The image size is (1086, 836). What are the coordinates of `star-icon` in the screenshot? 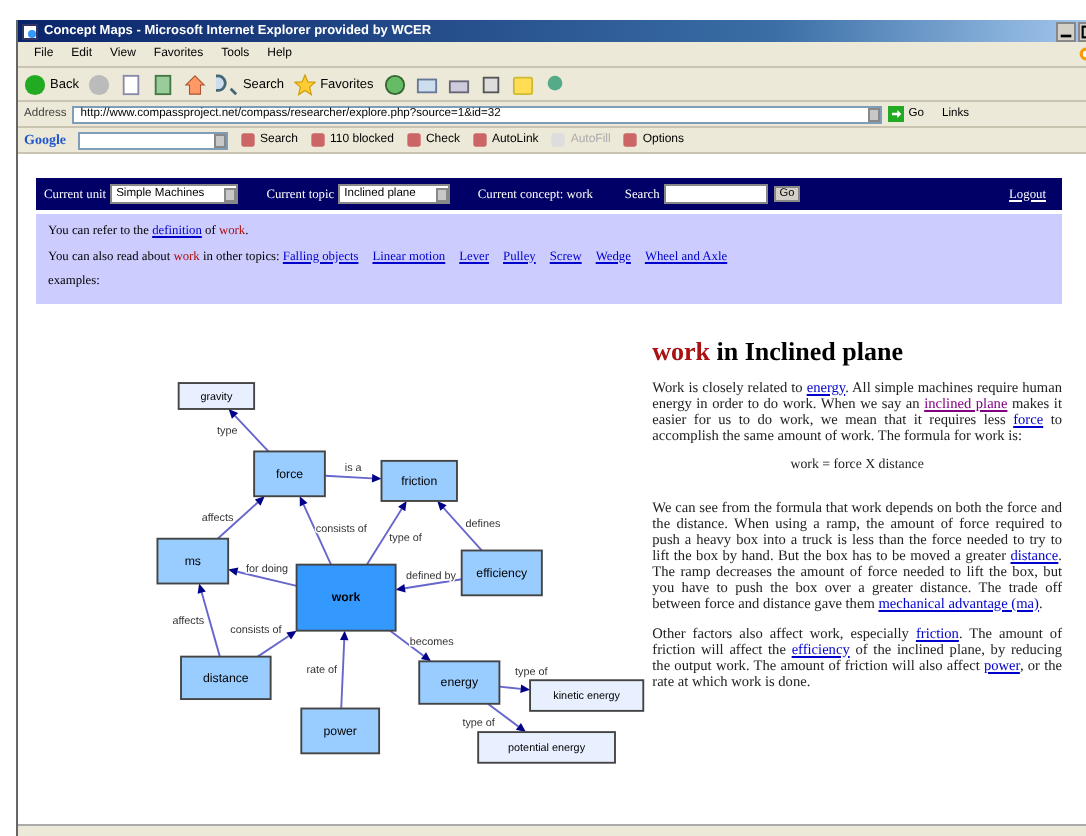 It's located at (305, 84).